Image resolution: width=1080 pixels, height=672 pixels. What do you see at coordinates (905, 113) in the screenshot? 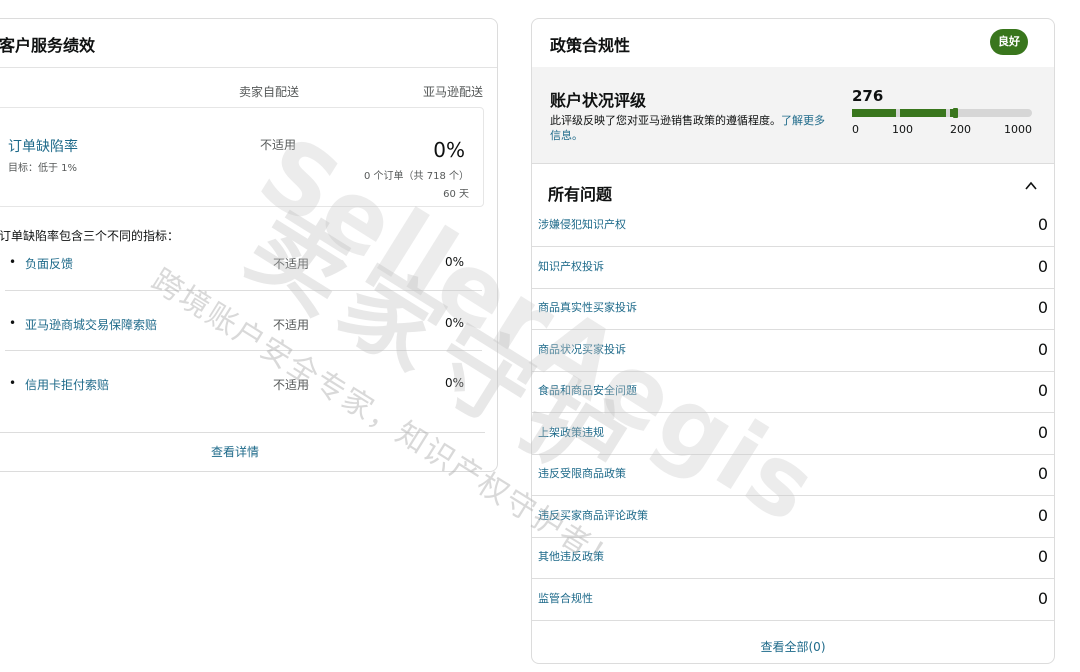
I see `ahr-progress-fill` at bounding box center [905, 113].